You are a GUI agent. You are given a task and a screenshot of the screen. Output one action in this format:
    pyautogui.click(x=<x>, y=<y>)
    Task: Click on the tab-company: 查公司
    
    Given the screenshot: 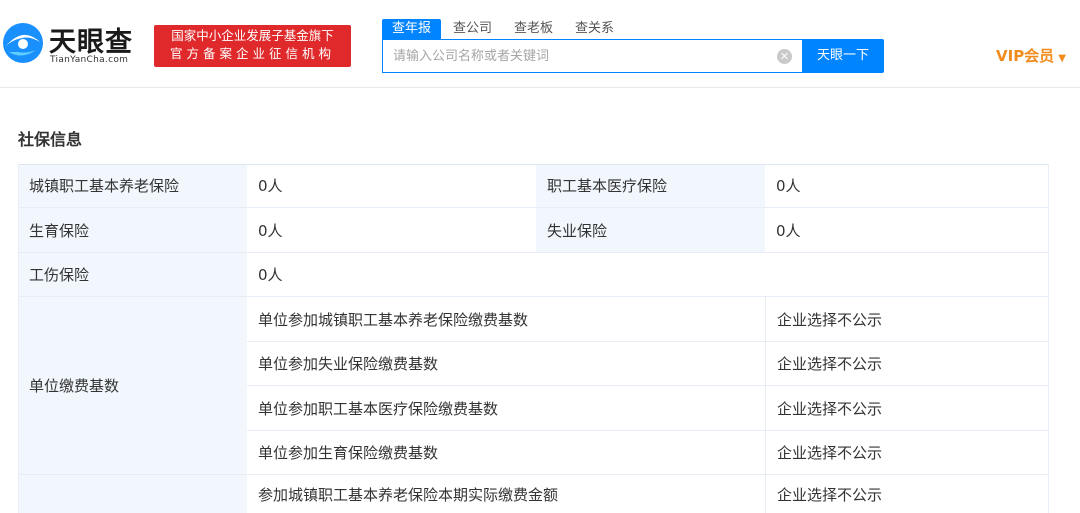 What is the action you would take?
    pyautogui.click(x=472, y=29)
    